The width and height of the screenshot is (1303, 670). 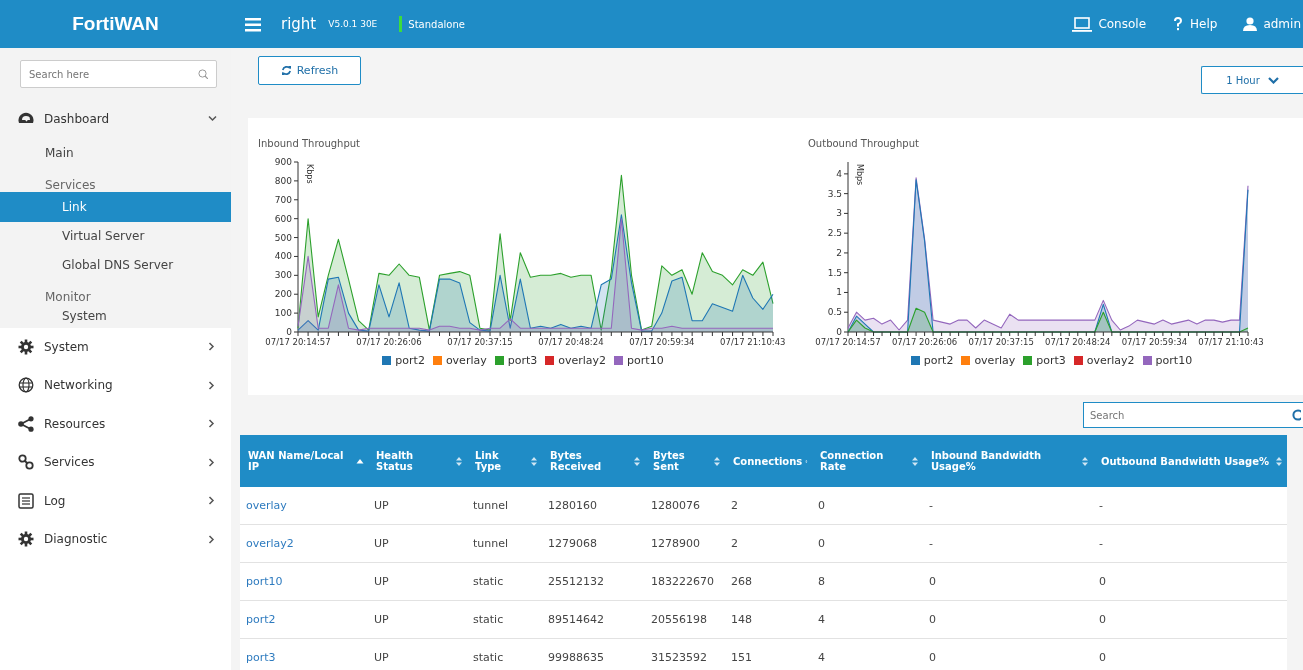 I want to click on topbar-link: admin, so click(x=1272, y=24).